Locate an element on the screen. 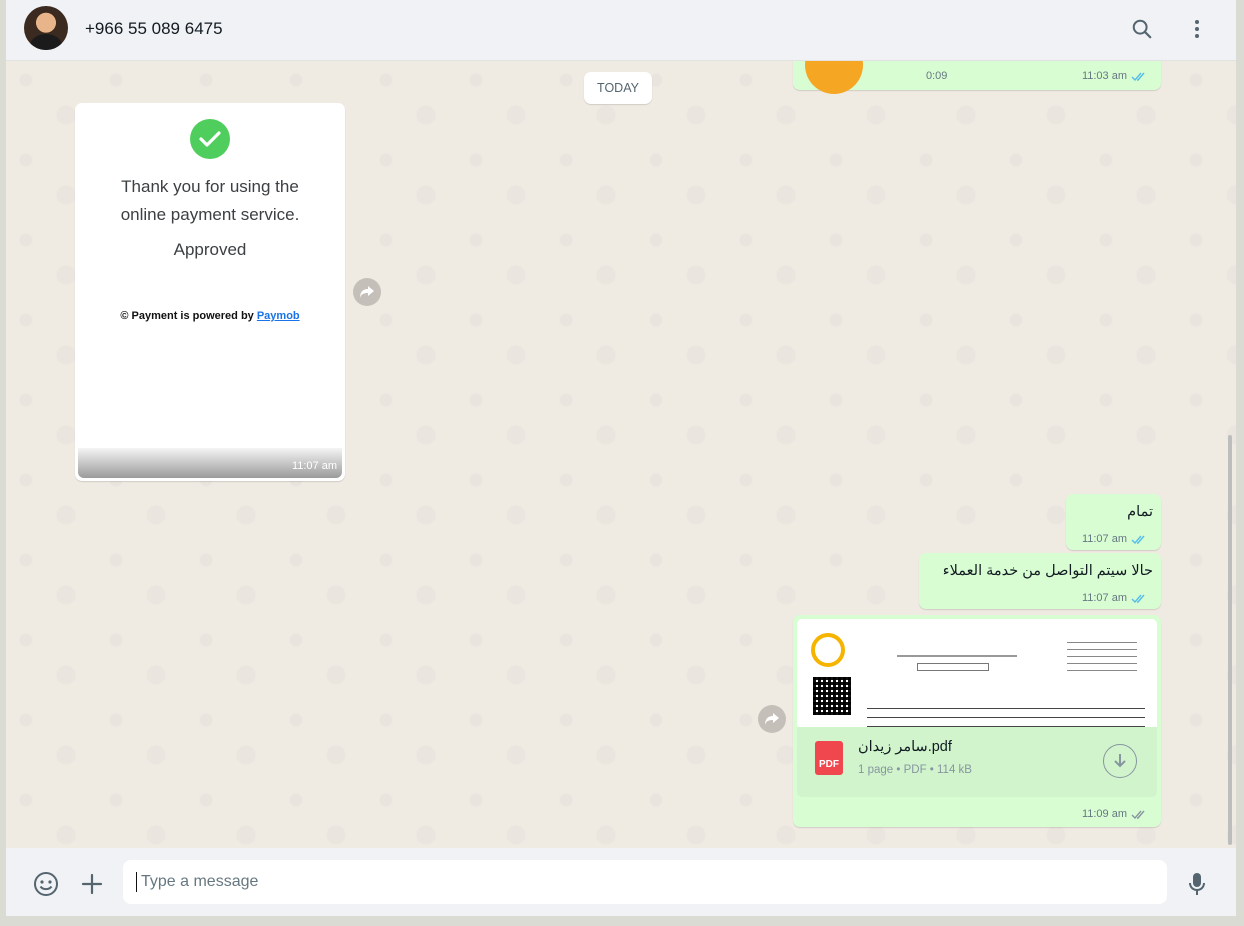  voice-message: 0:09 11:03 am is located at coordinates (977, 77).